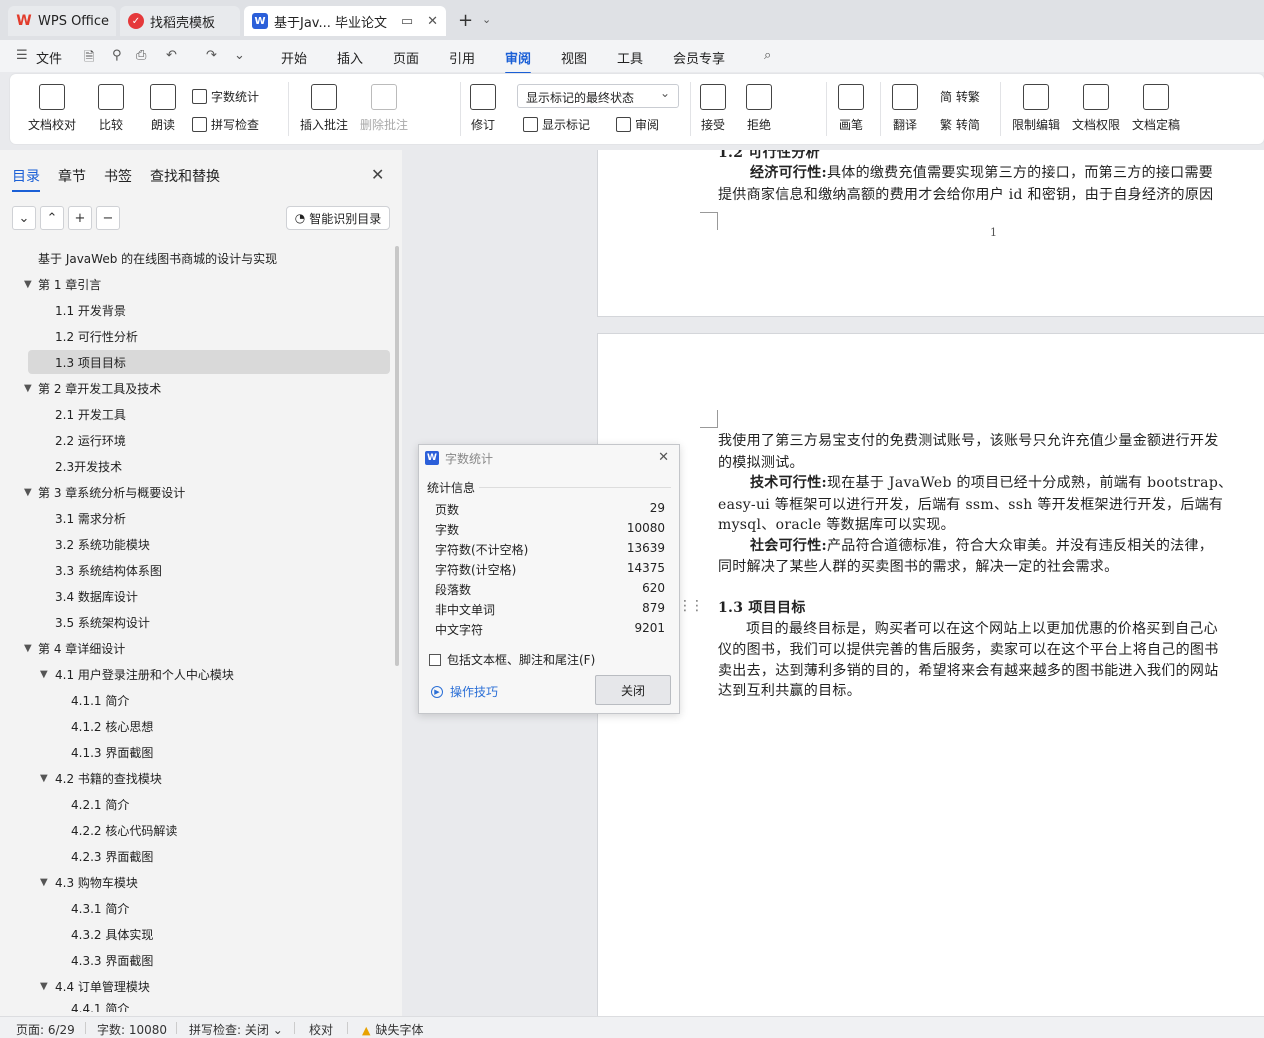 Image resolution: width=1264 pixels, height=1038 pixels. I want to click on tab-toc: 目录, so click(26, 179).